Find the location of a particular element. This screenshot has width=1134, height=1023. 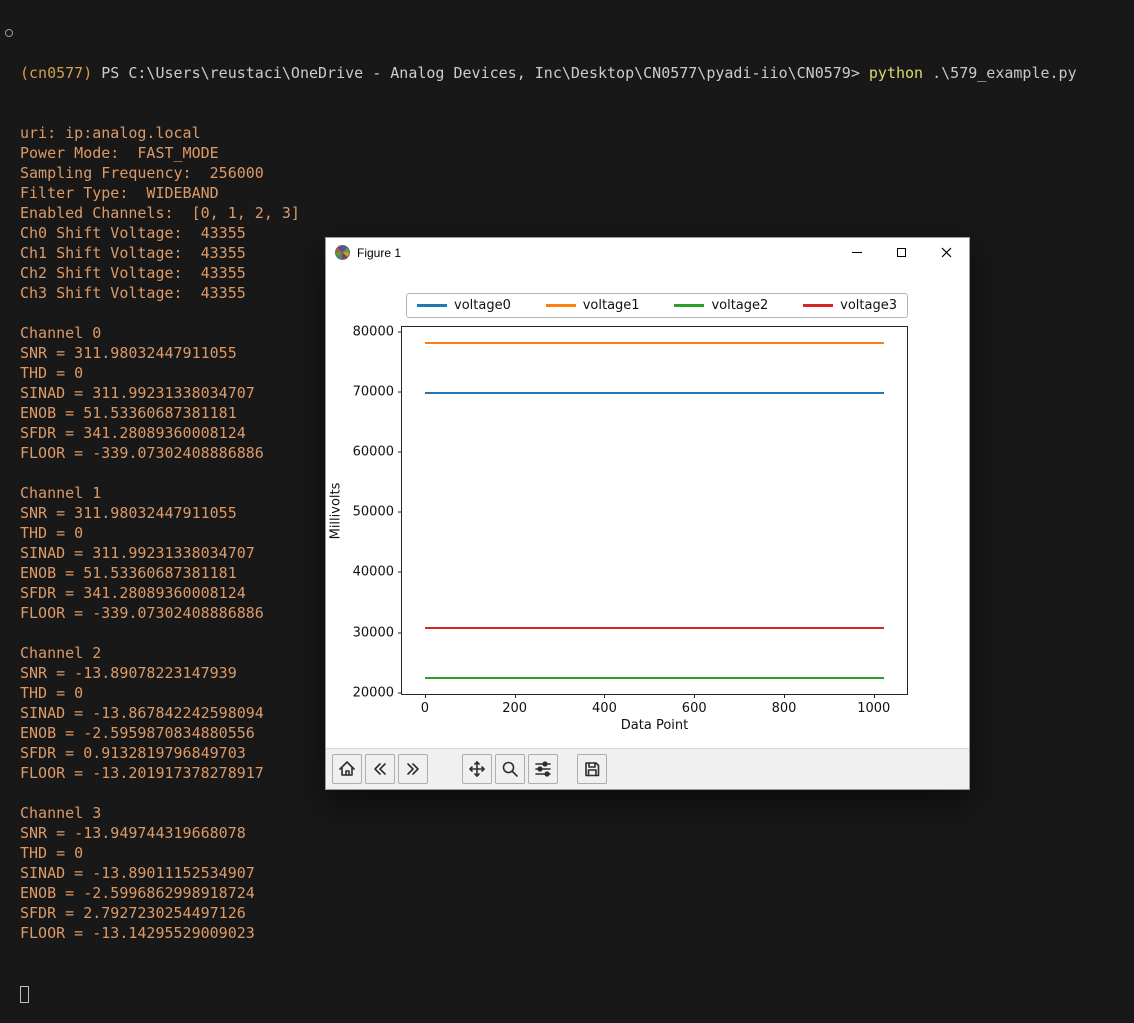

window-title: Figure 1 is located at coordinates (379, 252).